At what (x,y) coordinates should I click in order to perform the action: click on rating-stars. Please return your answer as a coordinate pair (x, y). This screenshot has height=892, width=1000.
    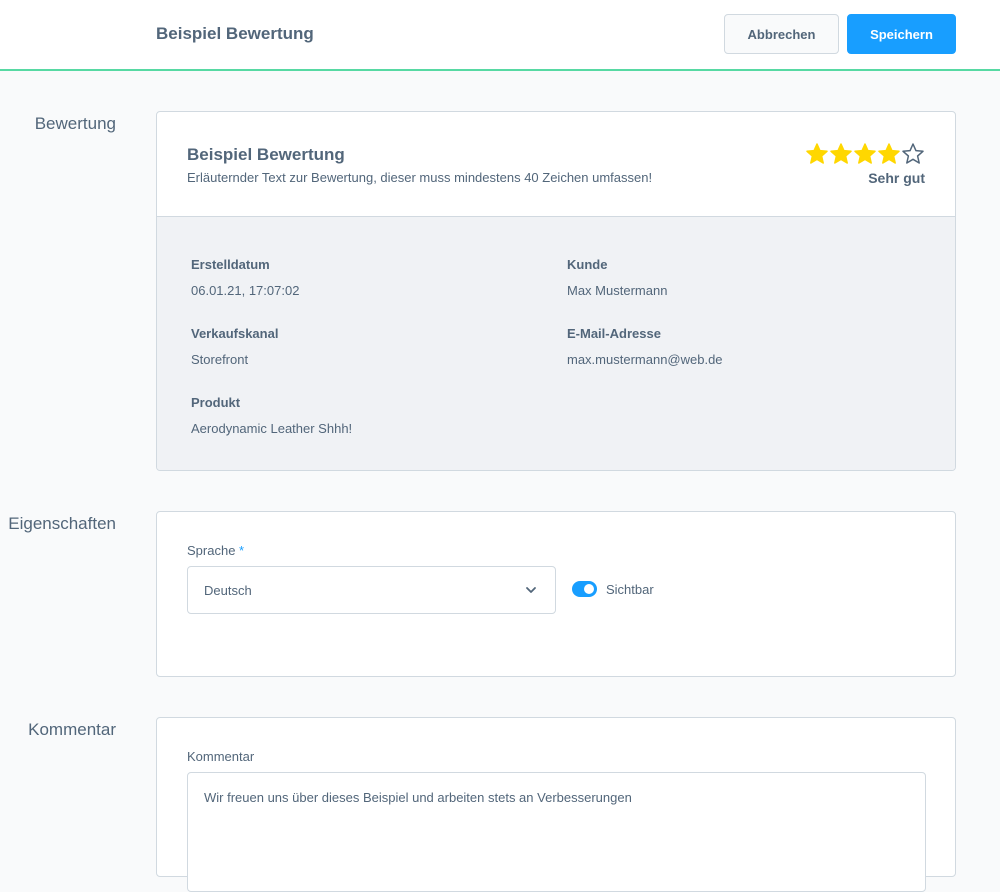
    Looking at the image, I should click on (865, 154).